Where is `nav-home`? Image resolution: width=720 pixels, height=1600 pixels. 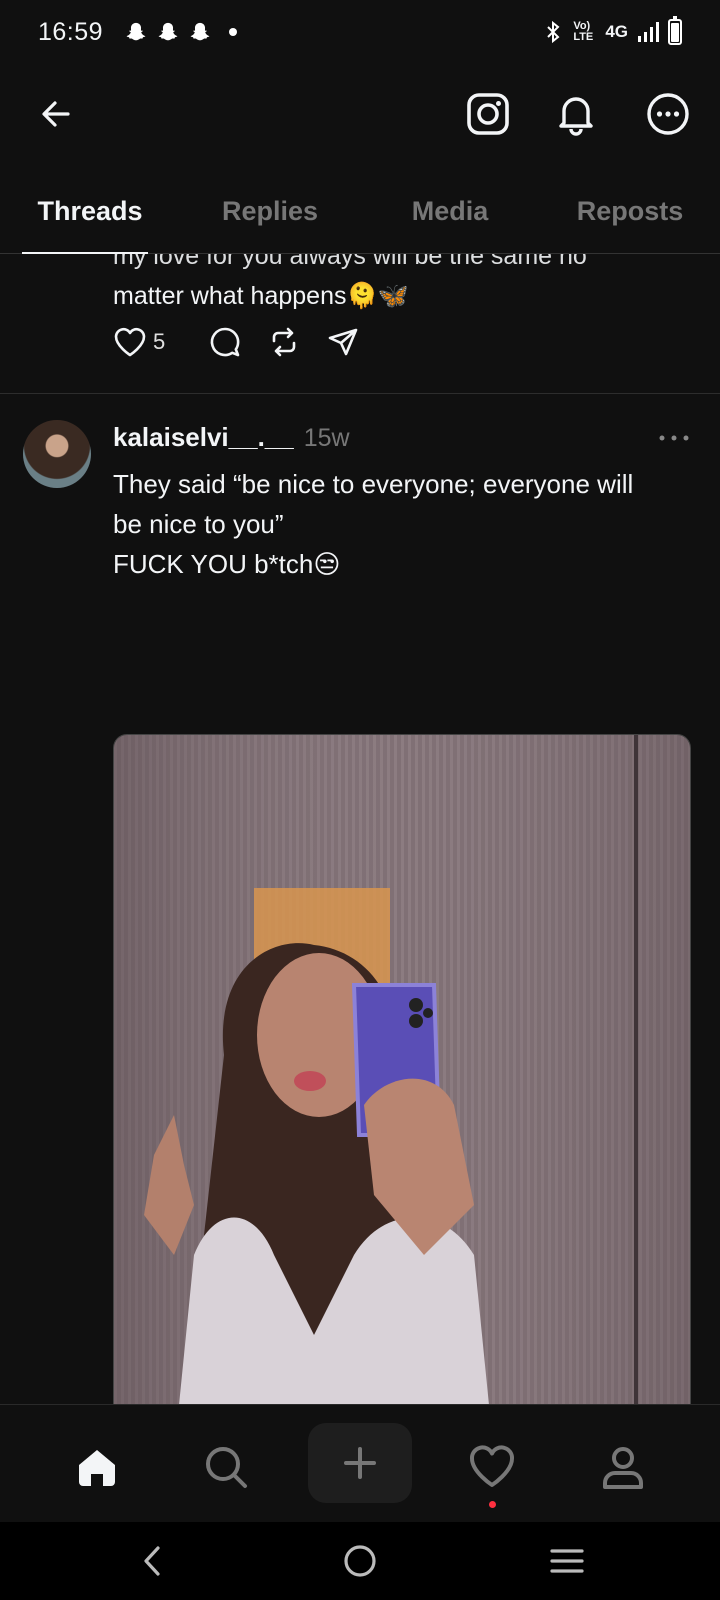
nav-home is located at coordinates (97, 1467).